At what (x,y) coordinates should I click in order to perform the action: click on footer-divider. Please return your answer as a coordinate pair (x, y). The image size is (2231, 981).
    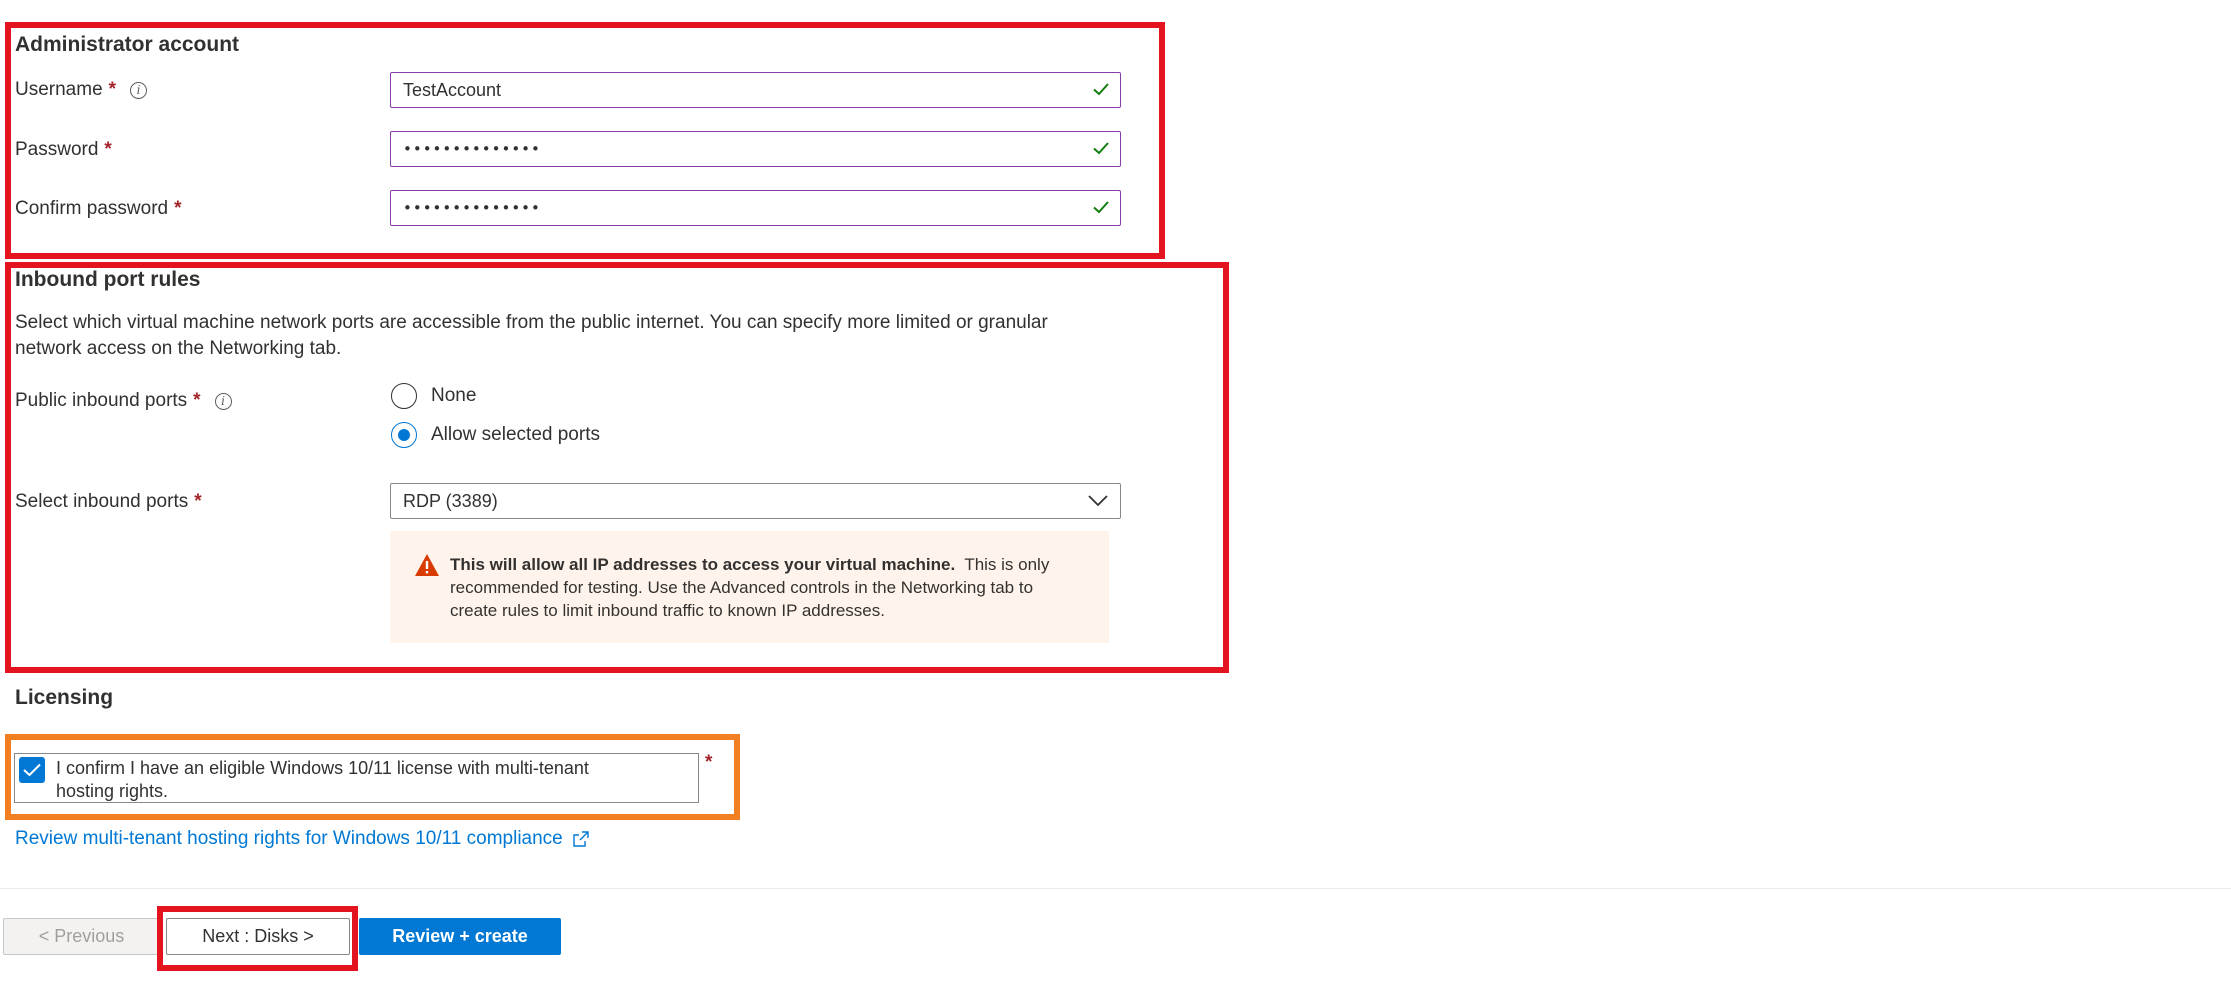
    Looking at the image, I should click on (1115, 888).